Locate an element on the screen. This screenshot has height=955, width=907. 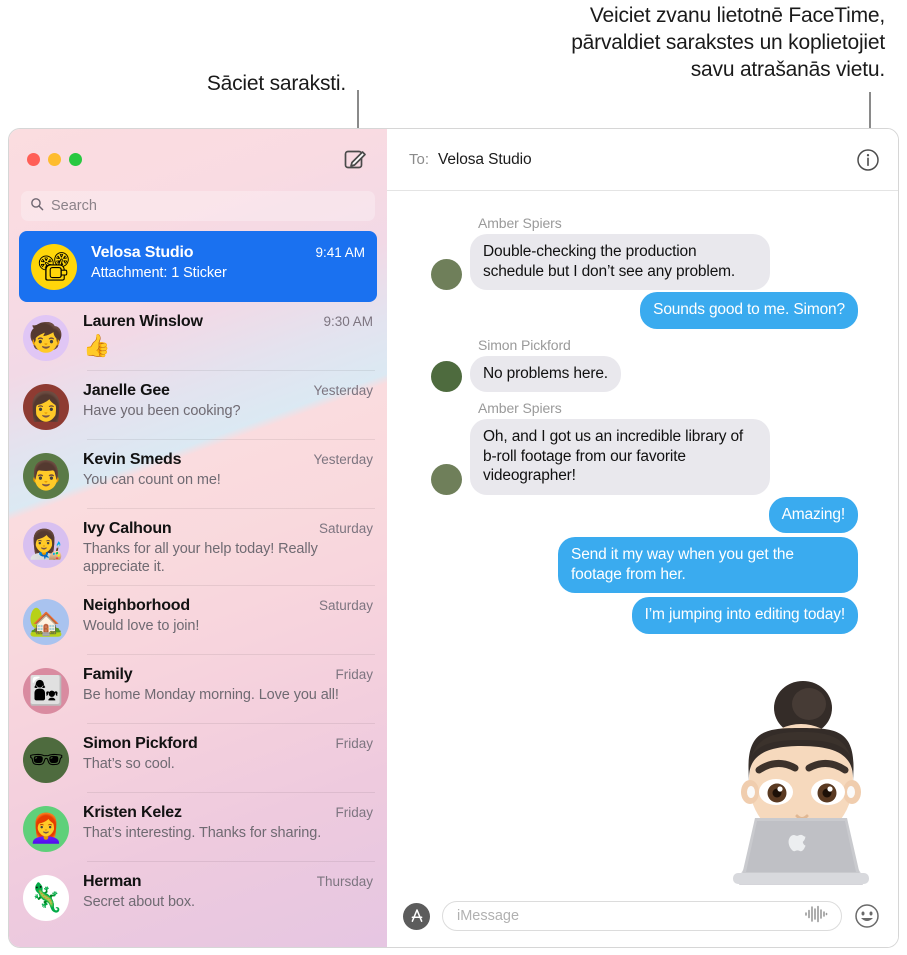
window-traffic-lights is located at coordinates (54, 159).